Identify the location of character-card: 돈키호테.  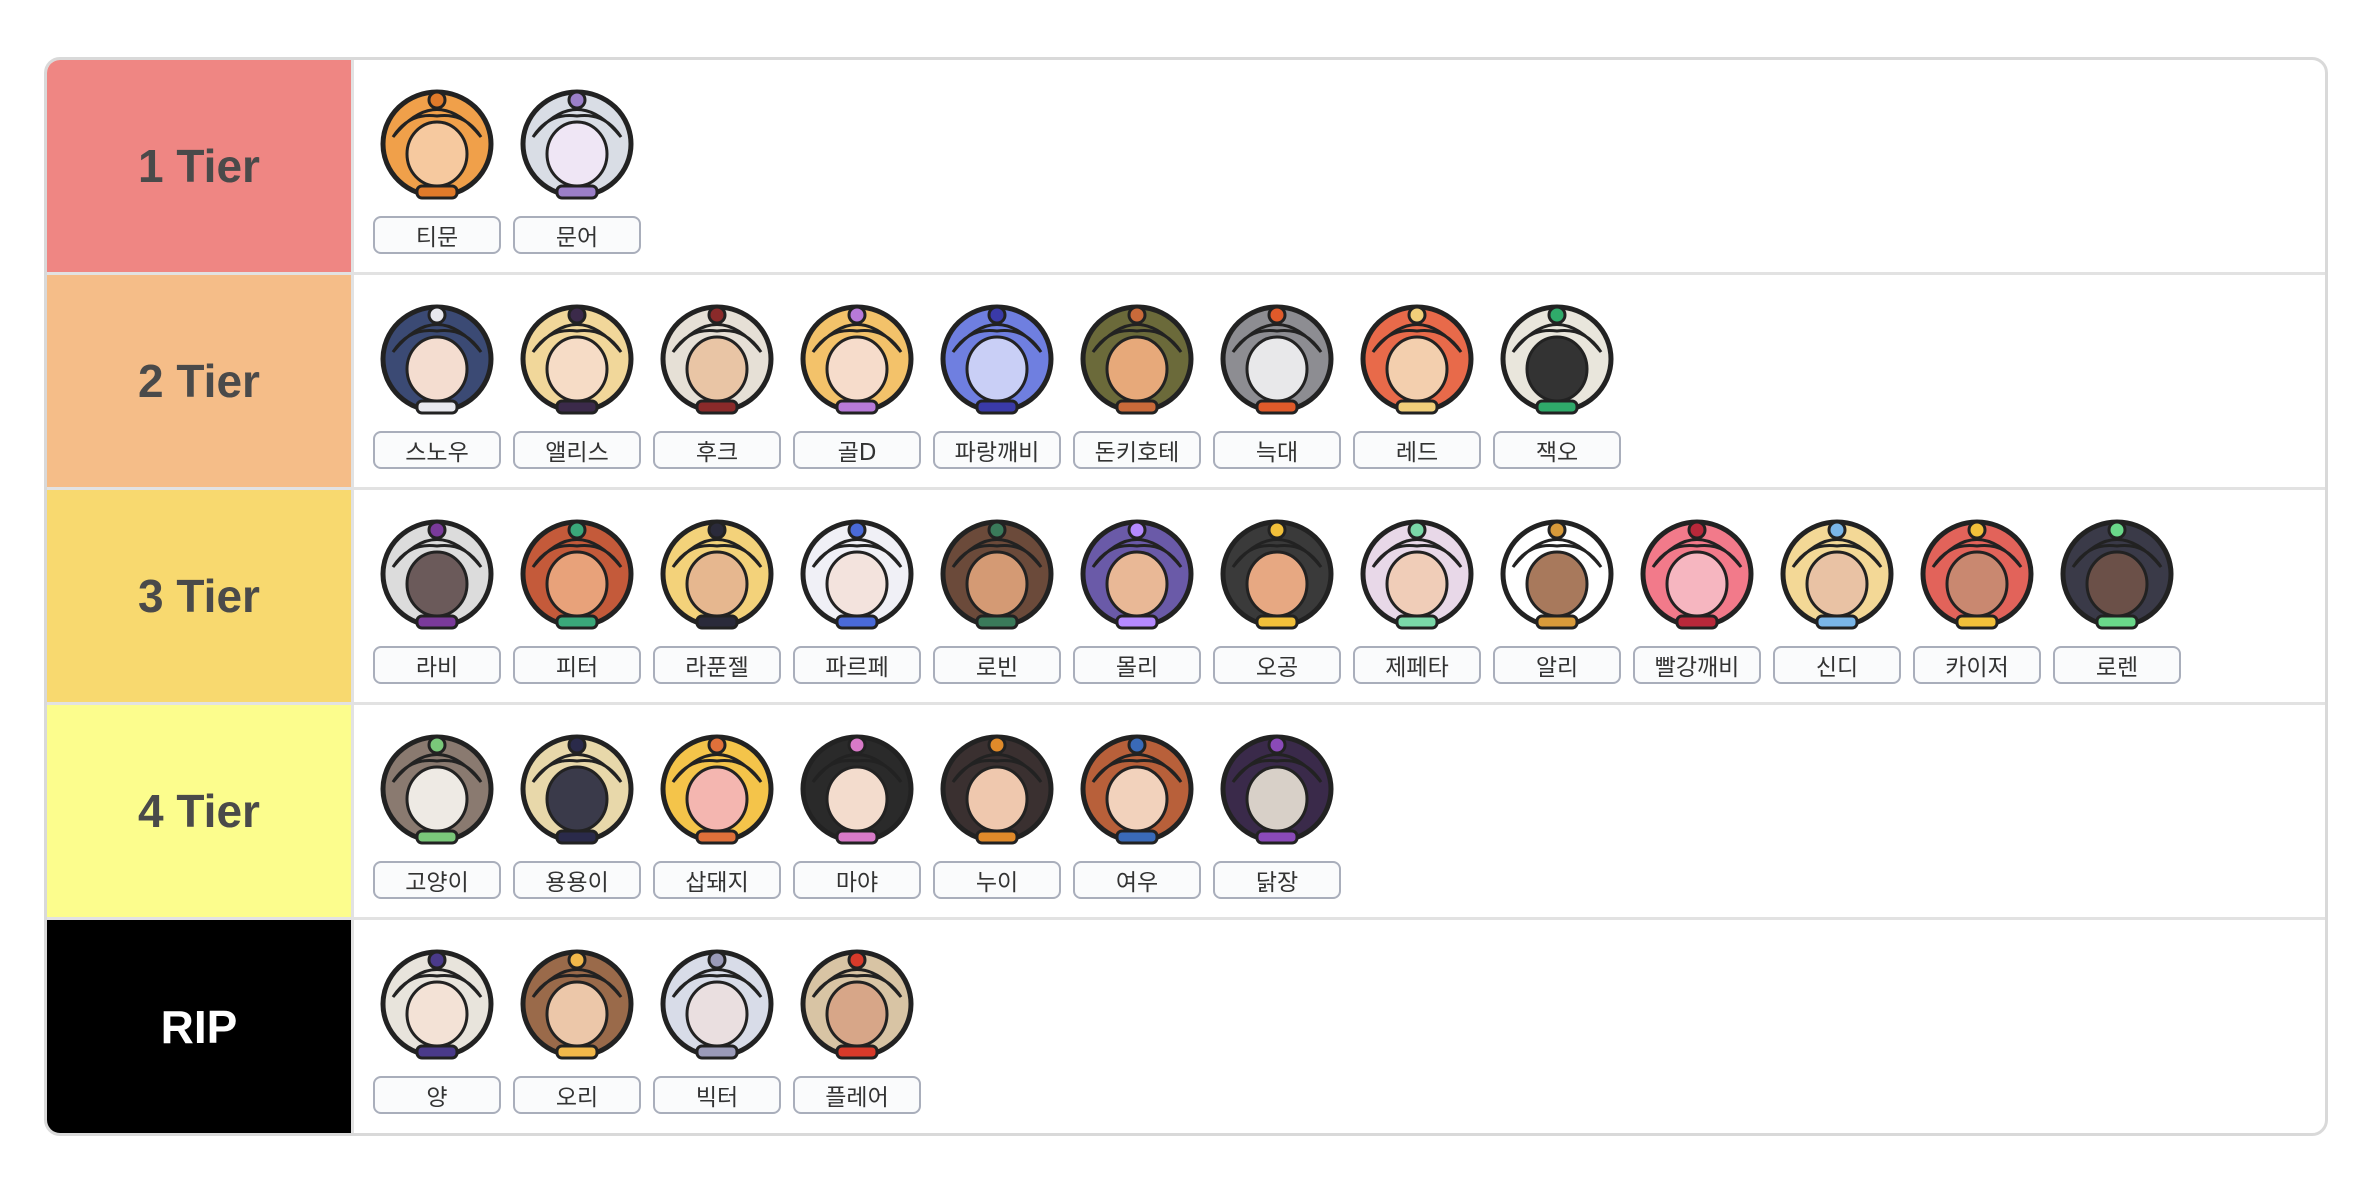
(1137, 382).